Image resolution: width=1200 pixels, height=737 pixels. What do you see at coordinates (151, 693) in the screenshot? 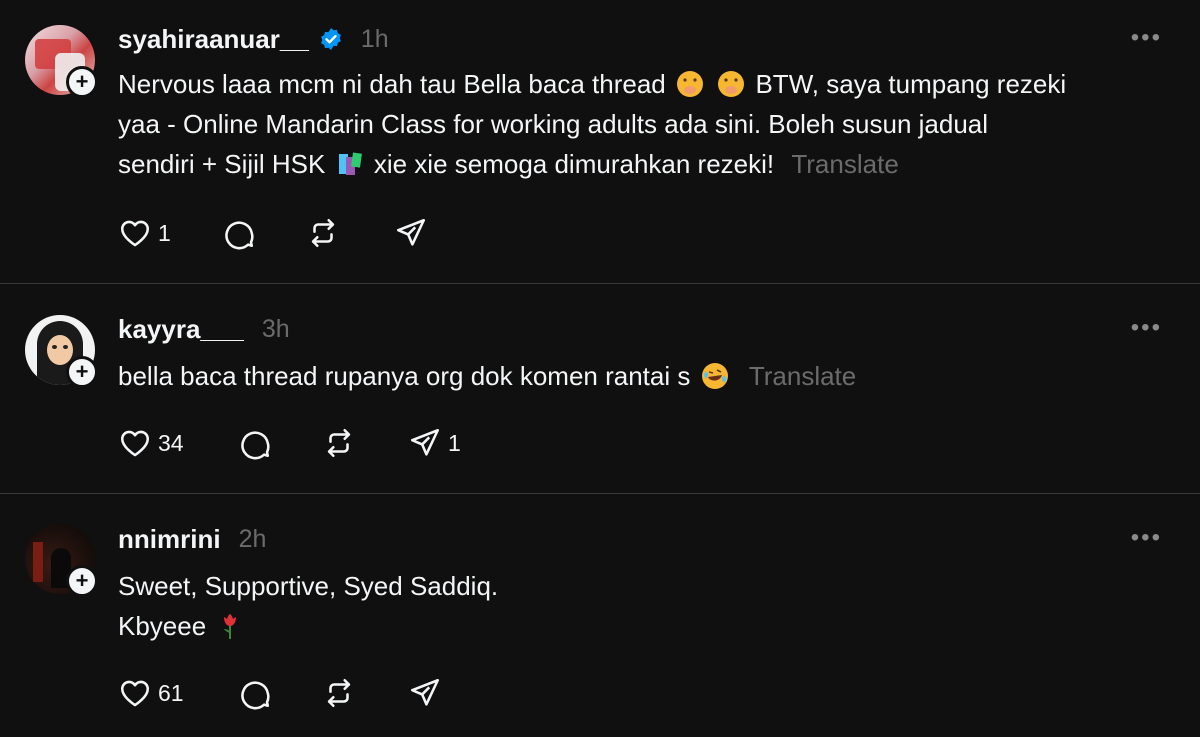
I see `like-button: 61` at bounding box center [151, 693].